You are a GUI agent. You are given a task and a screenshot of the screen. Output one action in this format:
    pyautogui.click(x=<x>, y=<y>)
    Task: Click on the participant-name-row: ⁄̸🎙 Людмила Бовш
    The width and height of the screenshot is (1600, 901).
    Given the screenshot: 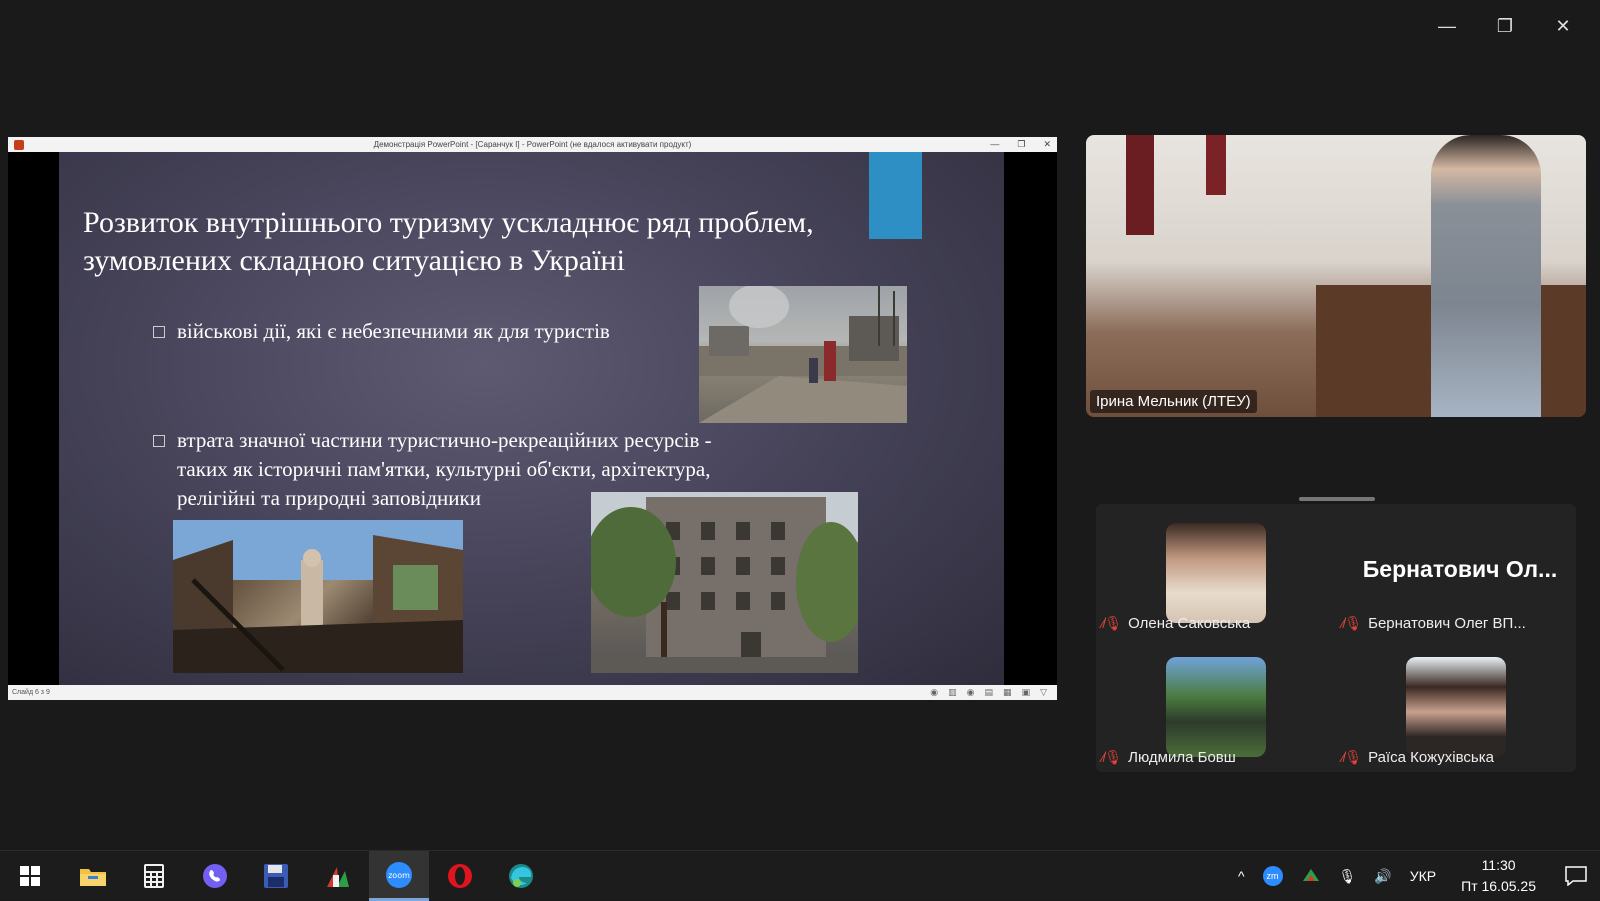 What is the action you would take?
    pyautogui.click(x=1169, y=757)
    